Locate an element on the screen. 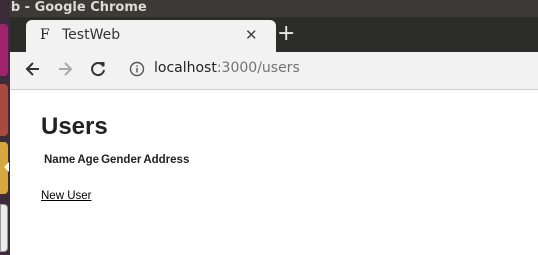 The image size is (538, 255). favicon-icon: F is located at coordinates (45, 35).